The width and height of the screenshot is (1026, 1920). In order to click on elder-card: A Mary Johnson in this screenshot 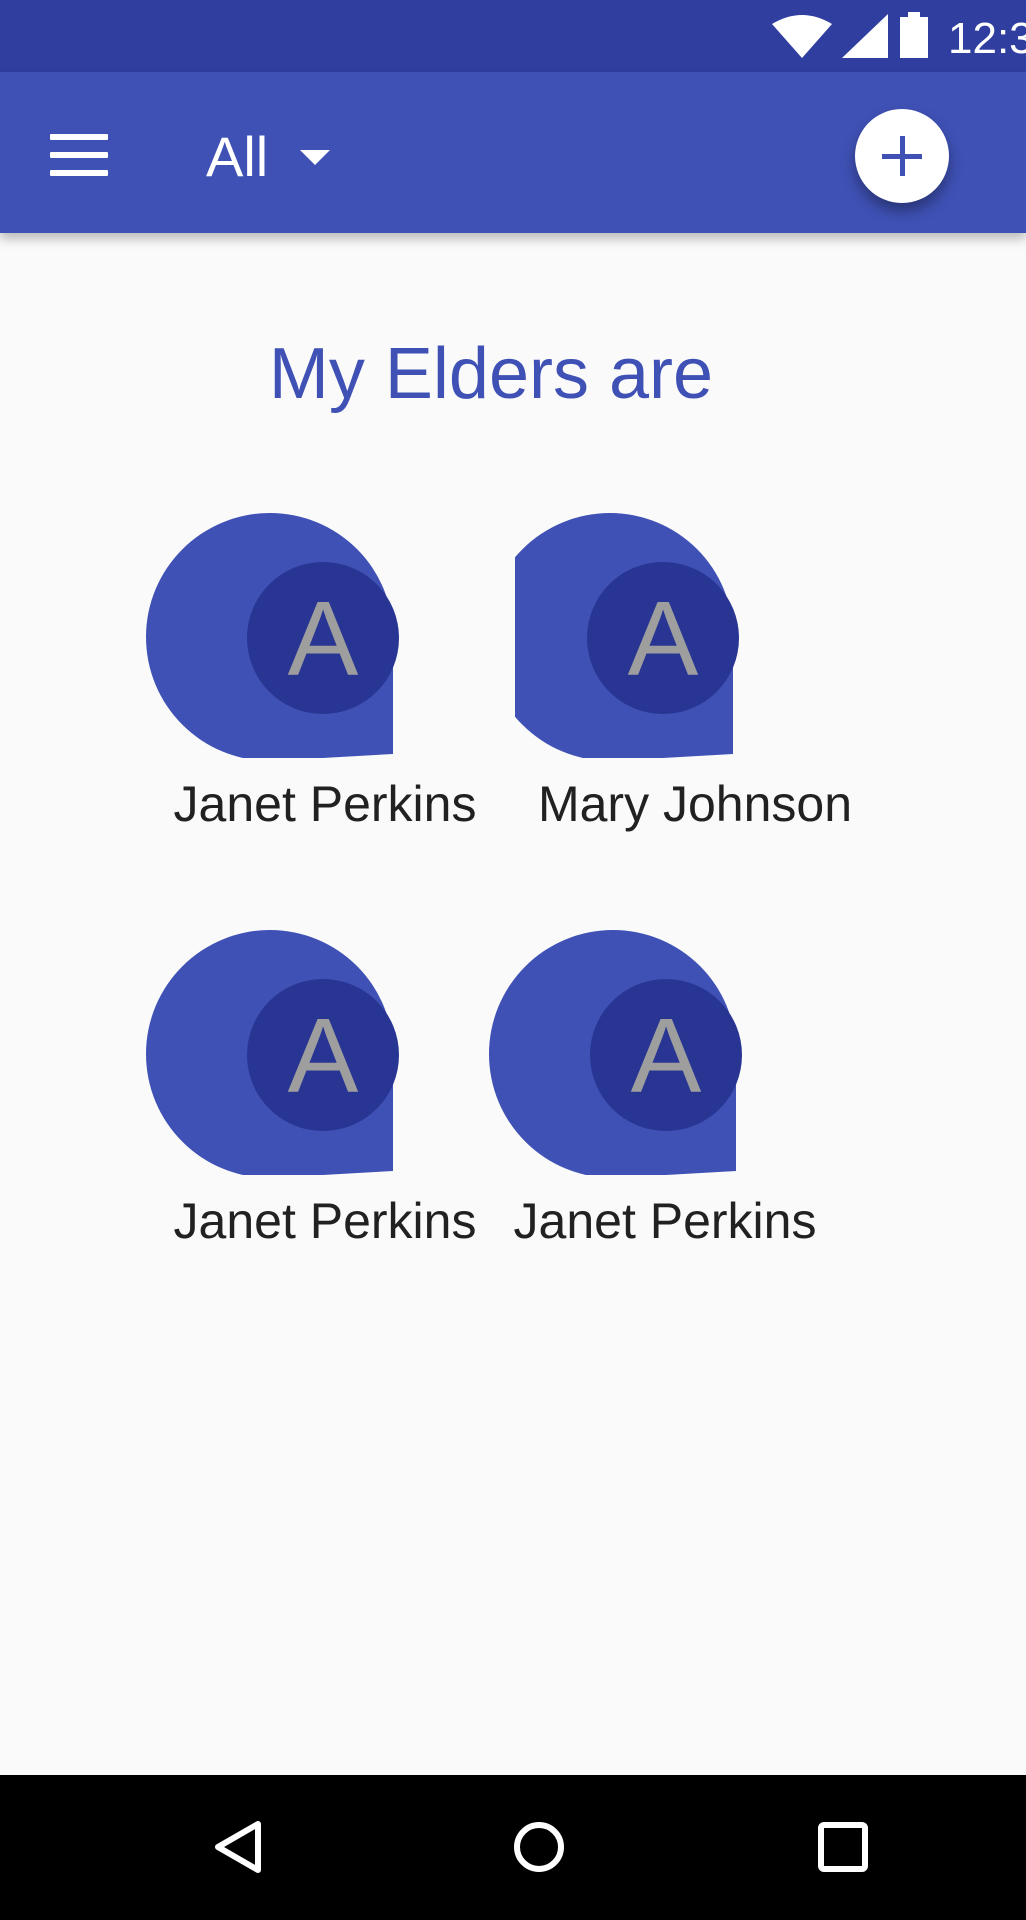, I will do `click(695, 693)`.